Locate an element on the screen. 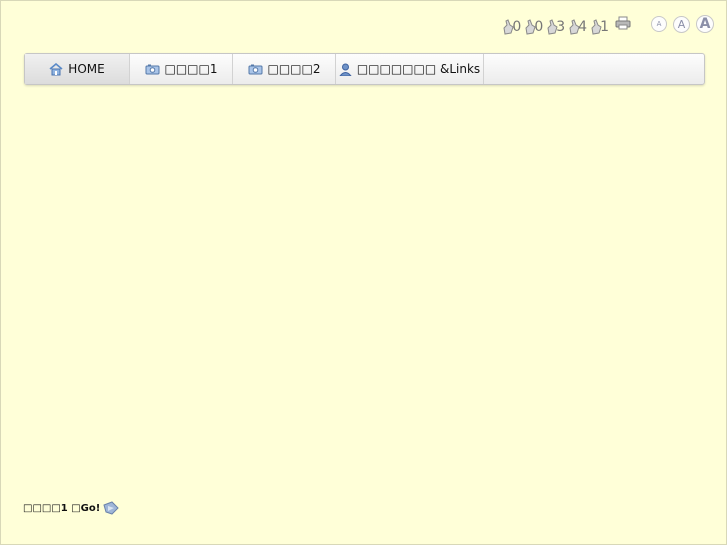 The image size is (727, 545). counter-value: 1 is located at coordinates (604, 27).